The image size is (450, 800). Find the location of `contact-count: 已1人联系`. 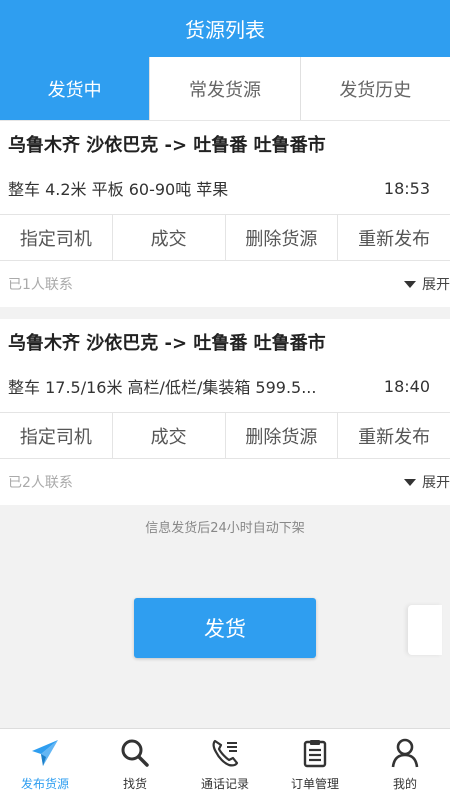

contact-count: 已1人联系 is located at coordinates (40, 285).